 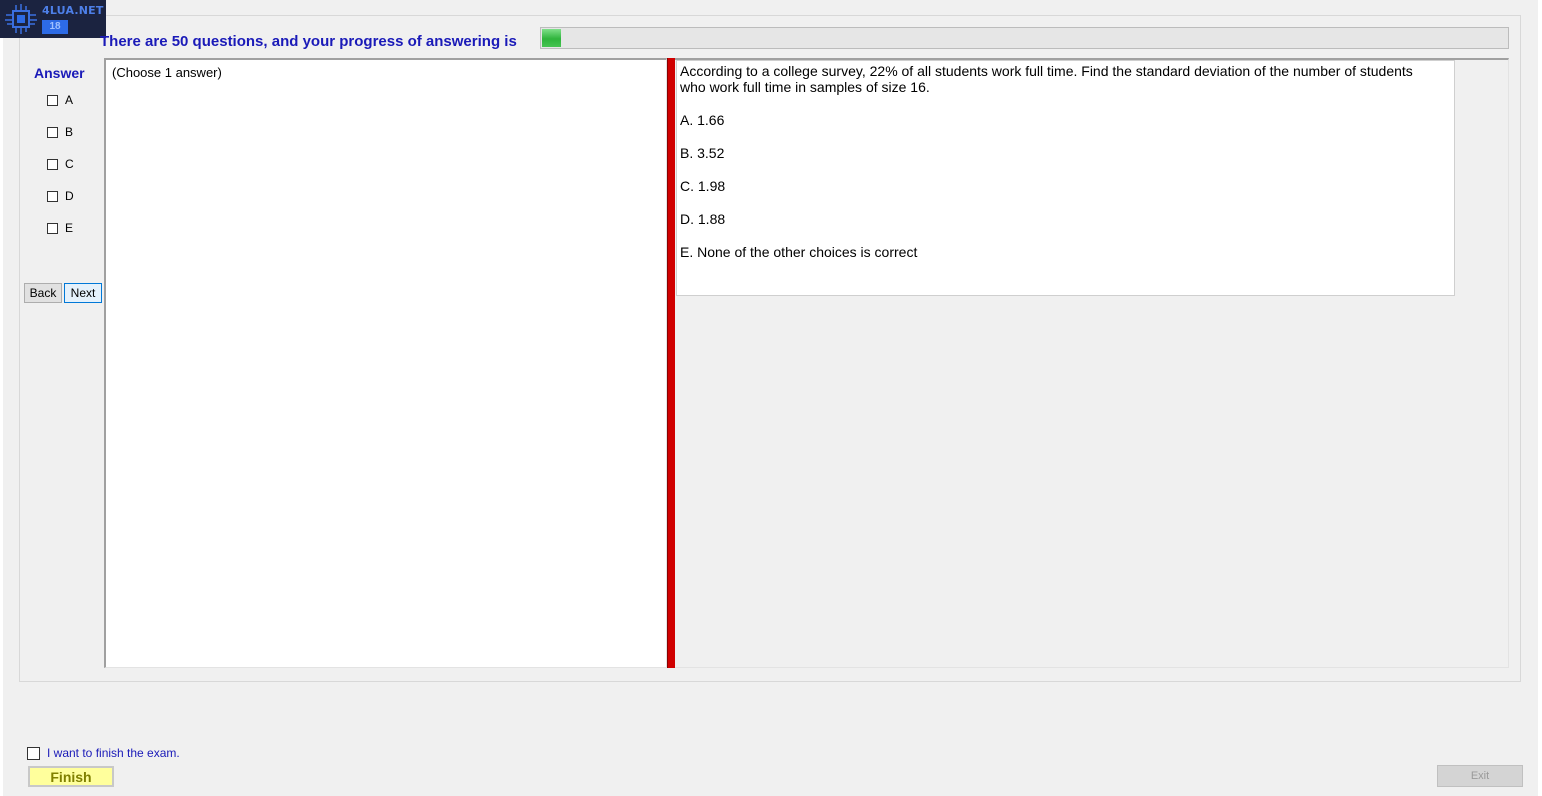 What do you see at coordinates (52, 196) in the screenshot?
I see `answer-d-checkbox` at bounding box center [52, 196].